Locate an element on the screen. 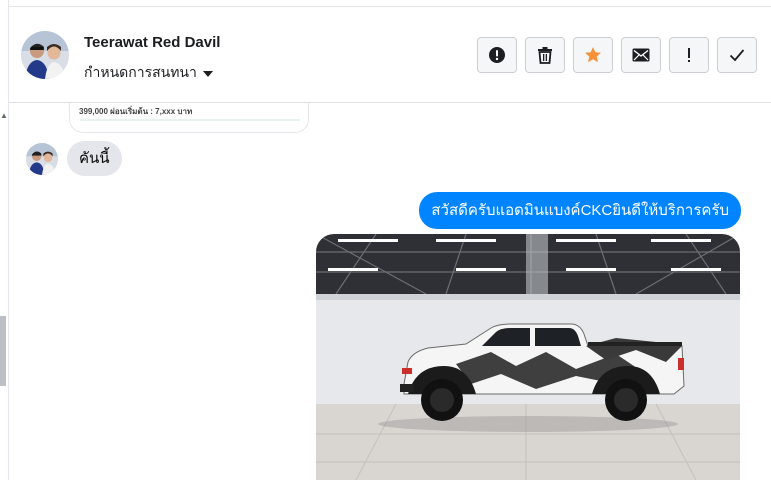 The width and height of the screenshot is (771, 480). incoming-message-row: คันนี้ is located at coordinates (74, 158).